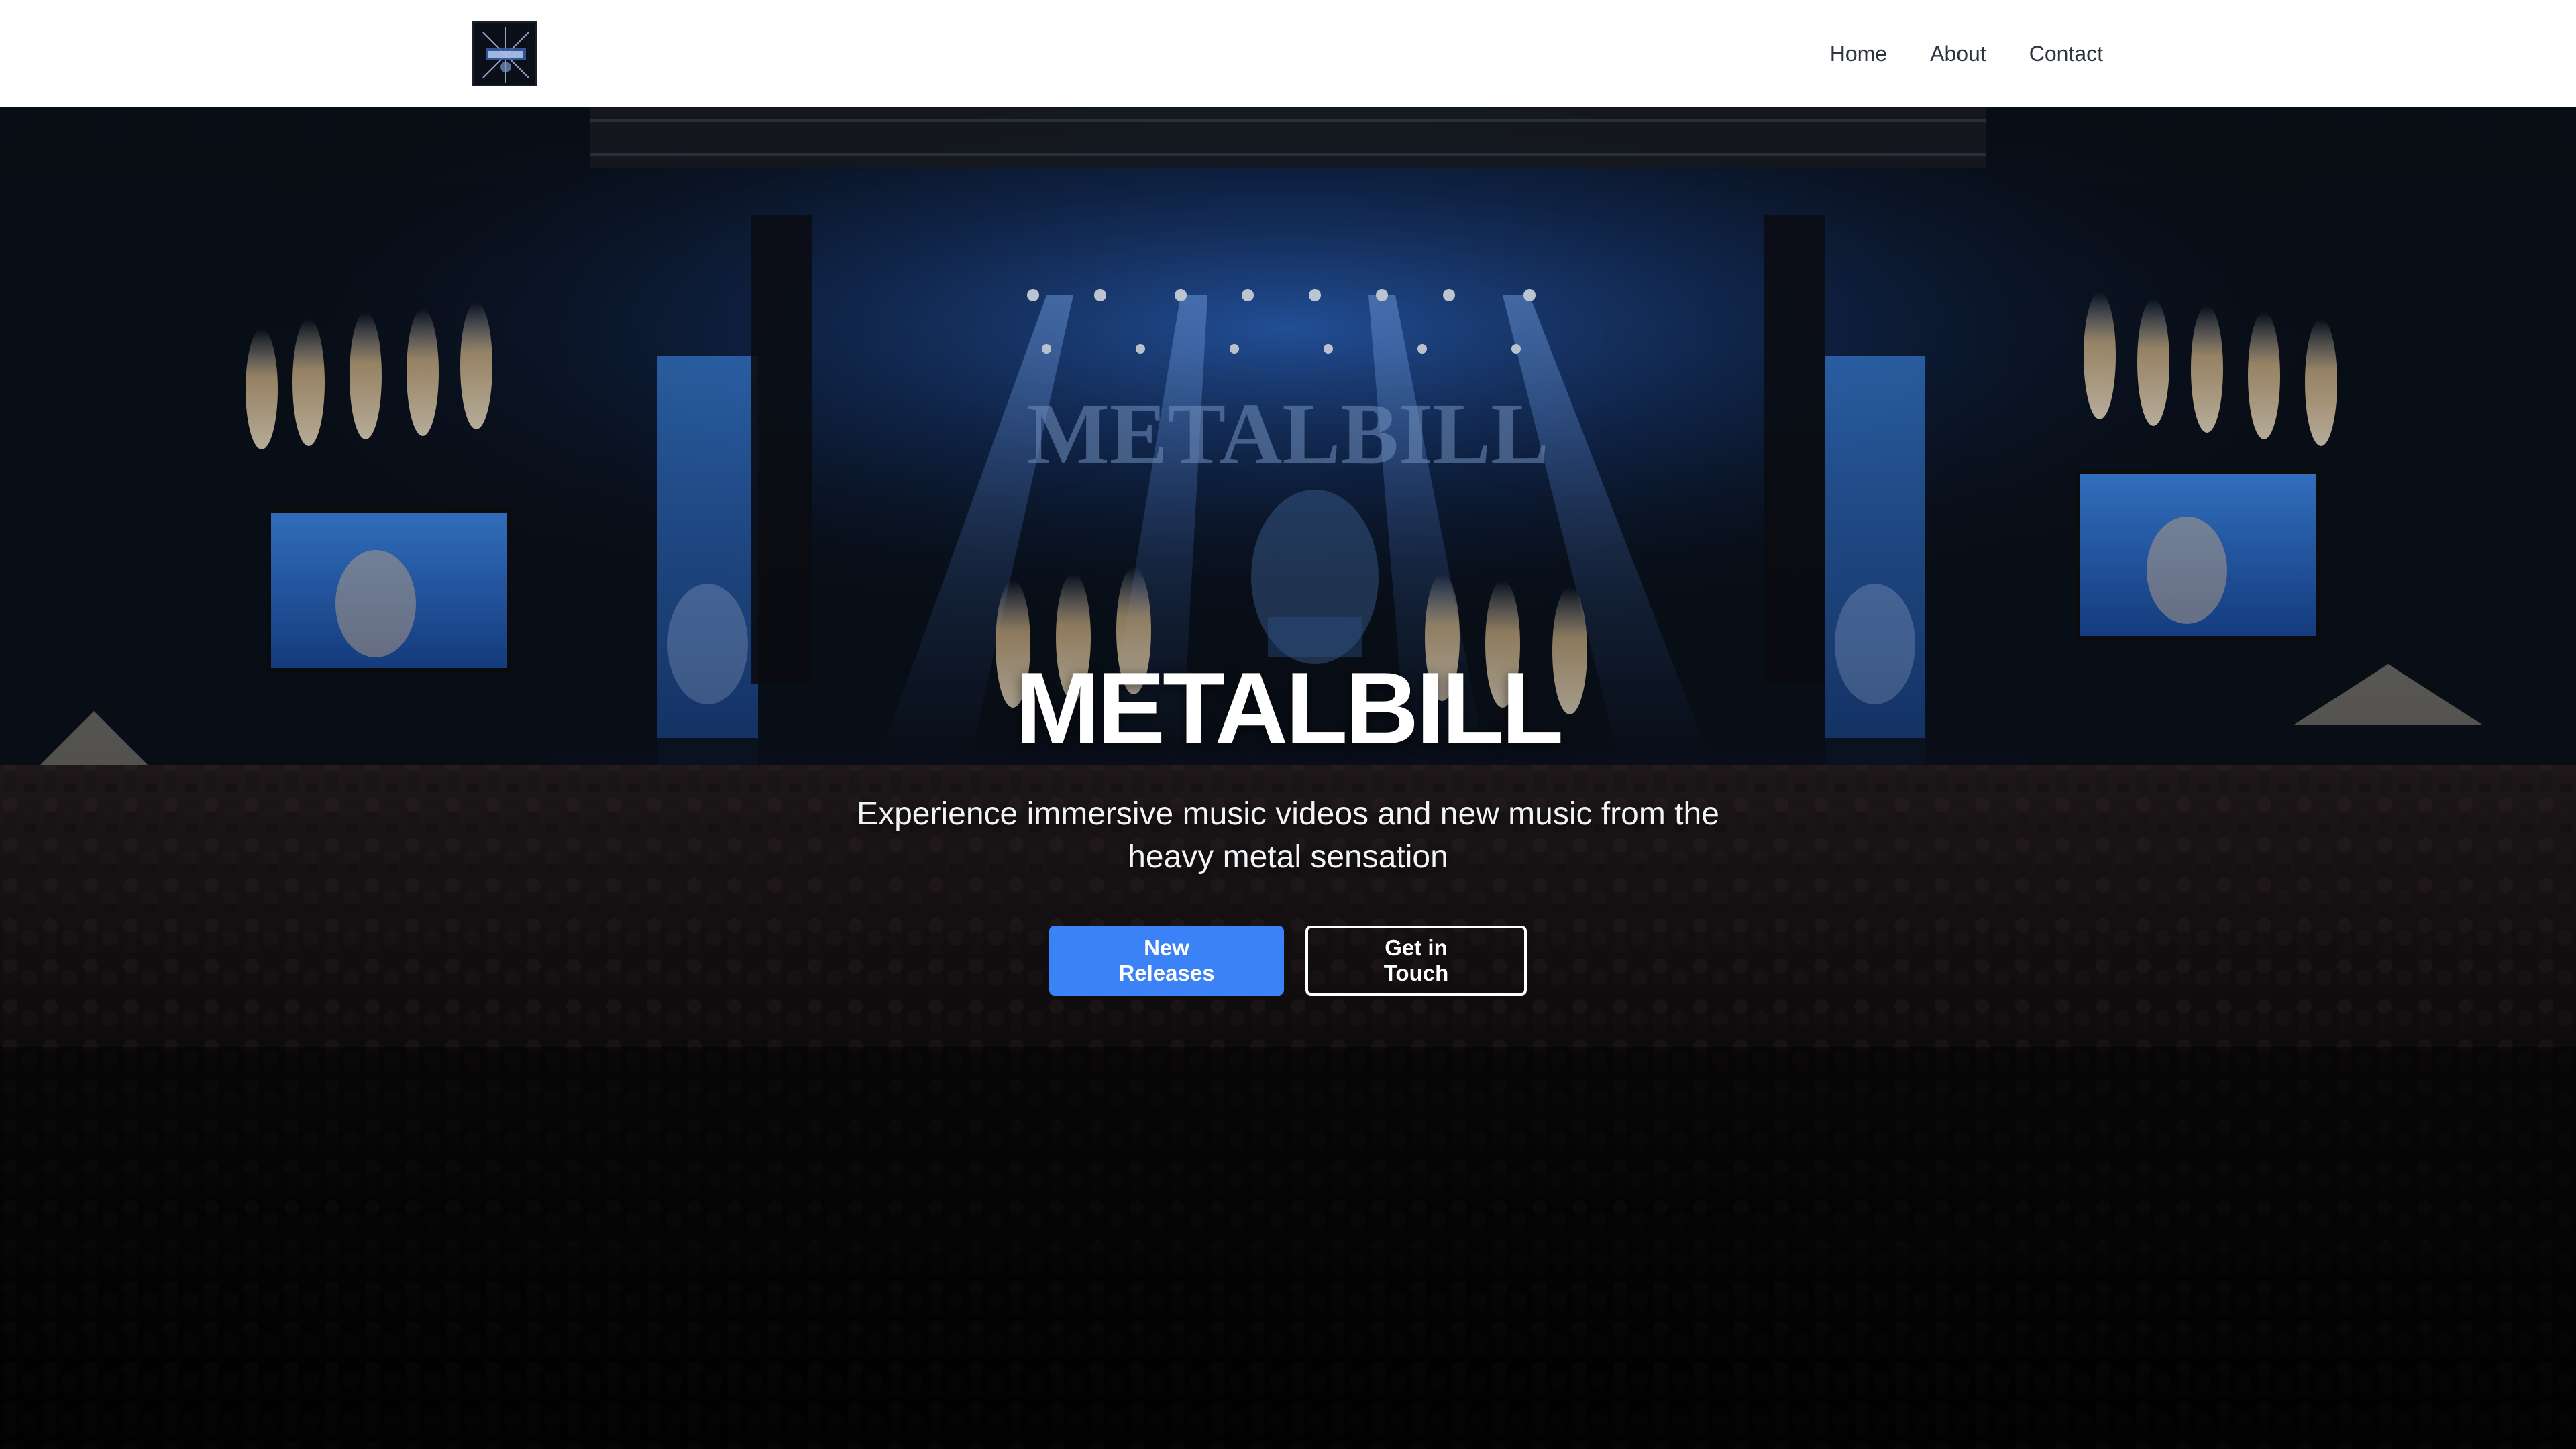 This screenshot has height=1449, width=2576. What do you see at coordinates (1288, 53) in the screenshot?
I see `top-navbar: Home About Contact` at bounding box center [1288, 53].